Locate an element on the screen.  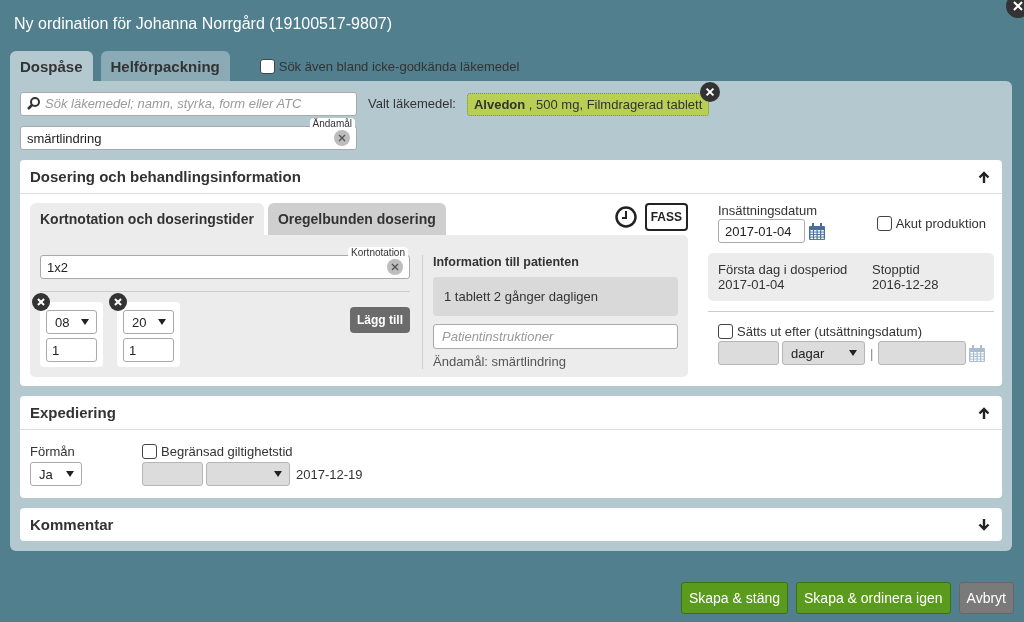
tab: Oregelbunden dosering is located at coordinates (356, 219).